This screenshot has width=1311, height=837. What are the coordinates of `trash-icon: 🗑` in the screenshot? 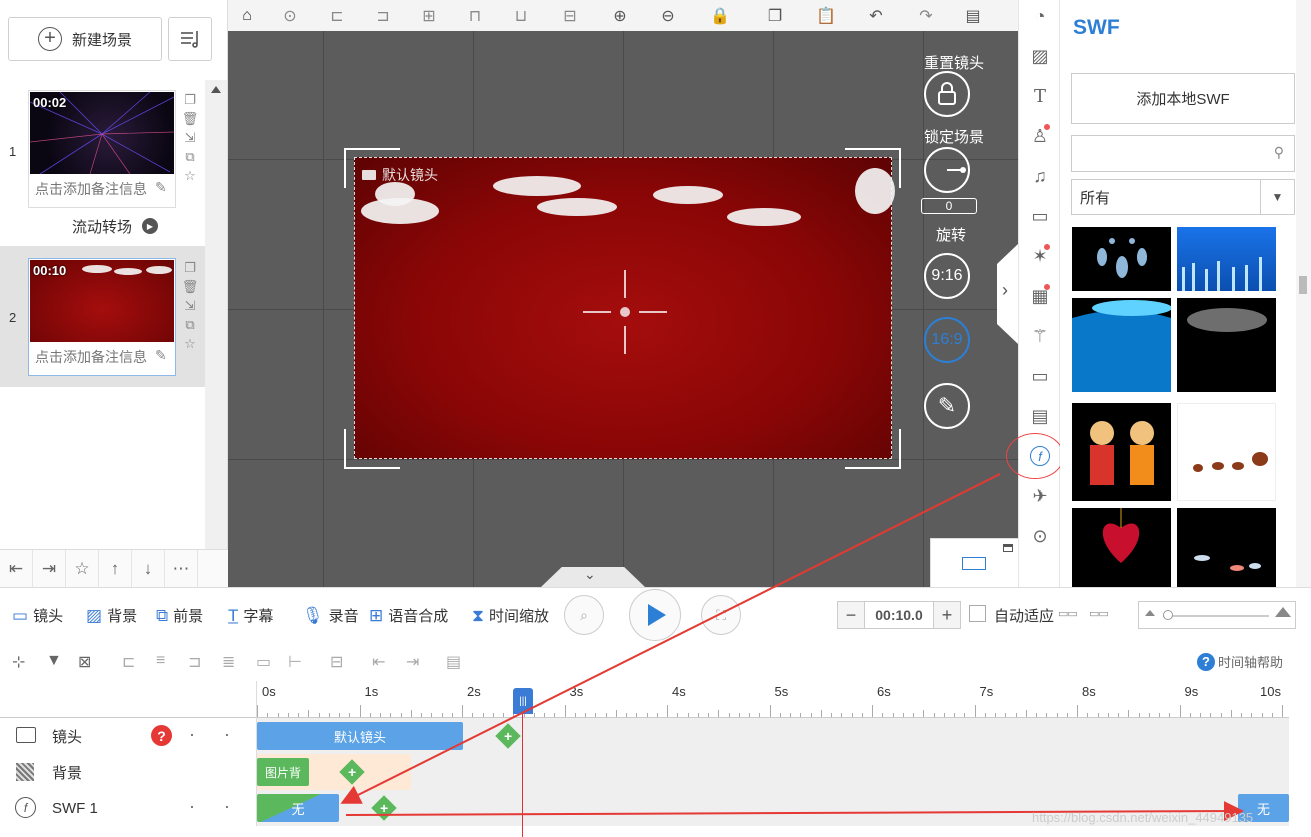 It's located at (190, 287).